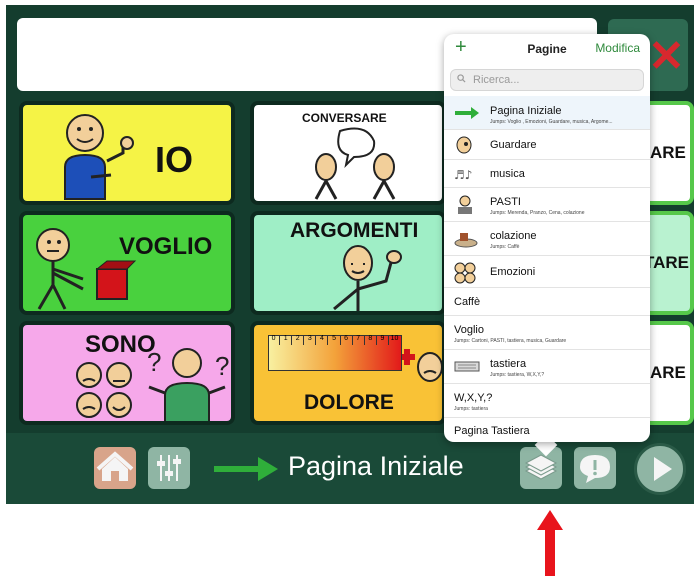 The height and width of the screenshot is (577, 698). Describe the element at coordinates (347, 340) in the screenshot. I see `pain-scale-num: 6` at that location.